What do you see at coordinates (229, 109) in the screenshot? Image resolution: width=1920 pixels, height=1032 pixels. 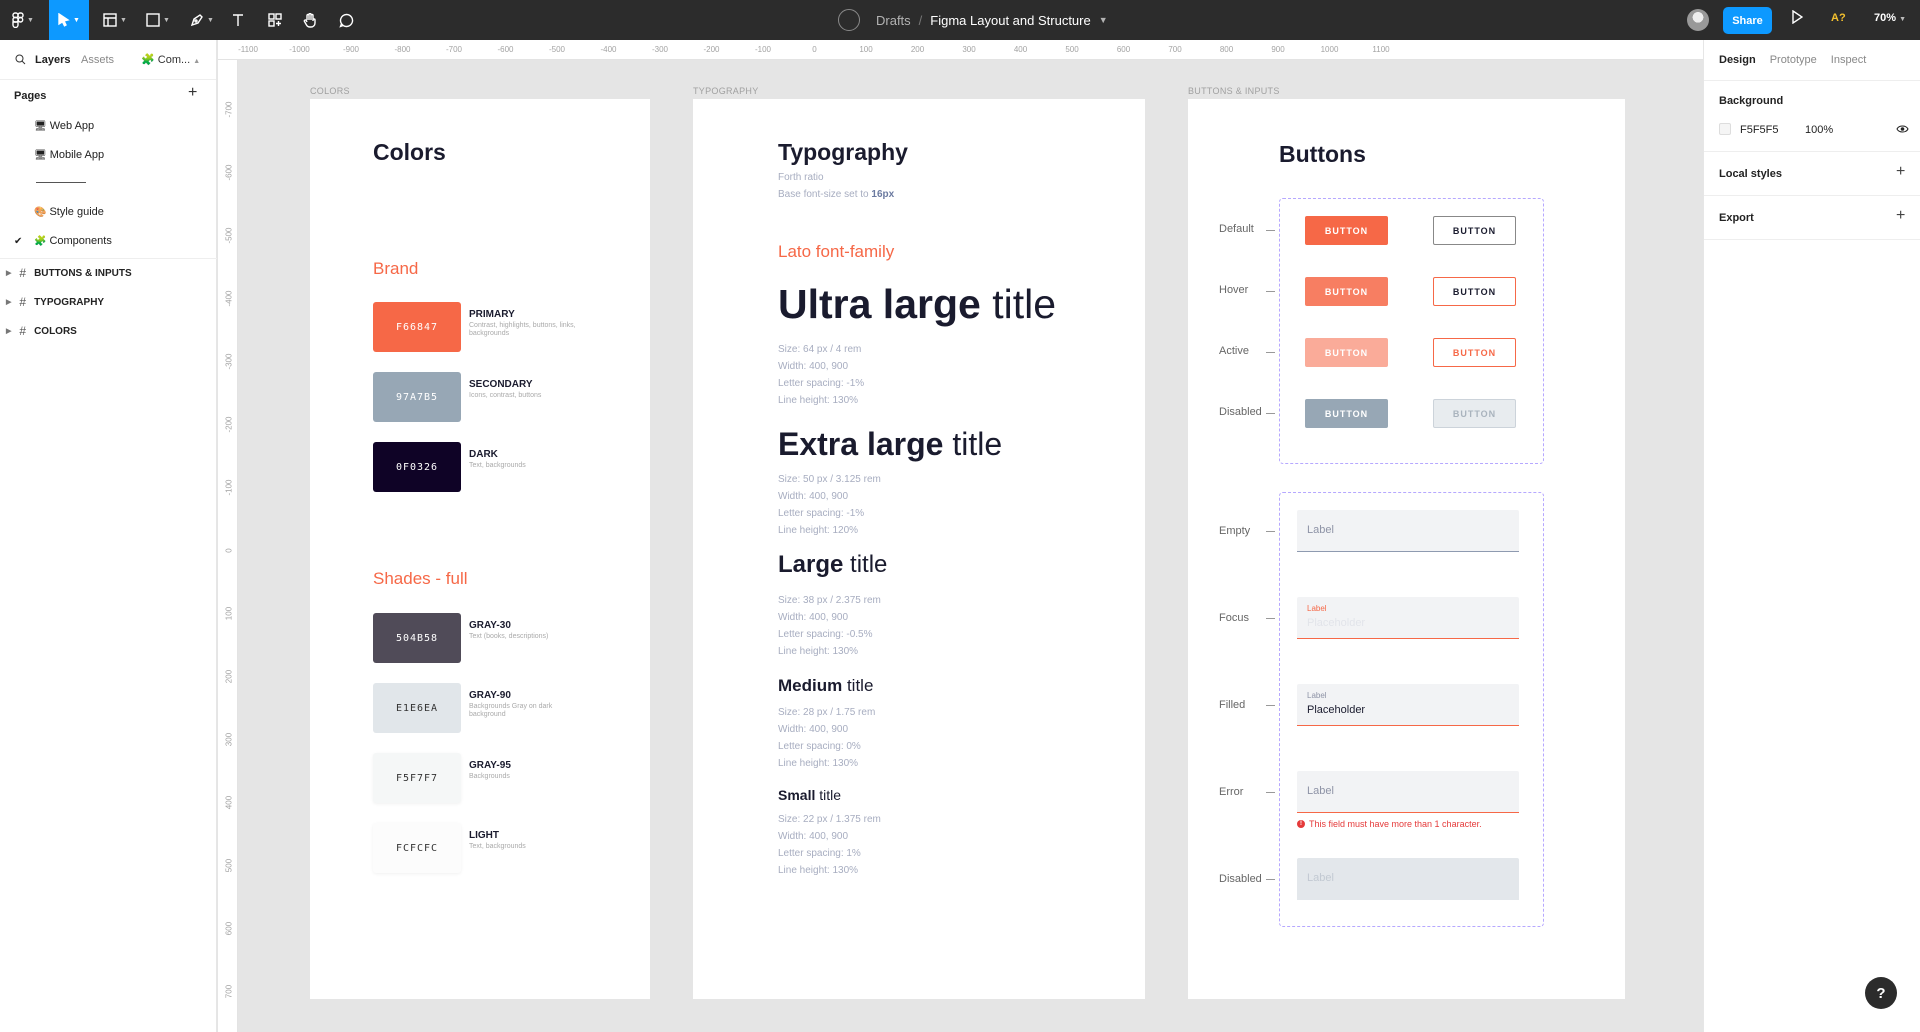 I see `ruler-tick-label: -700` at bounding box center [229, 109].